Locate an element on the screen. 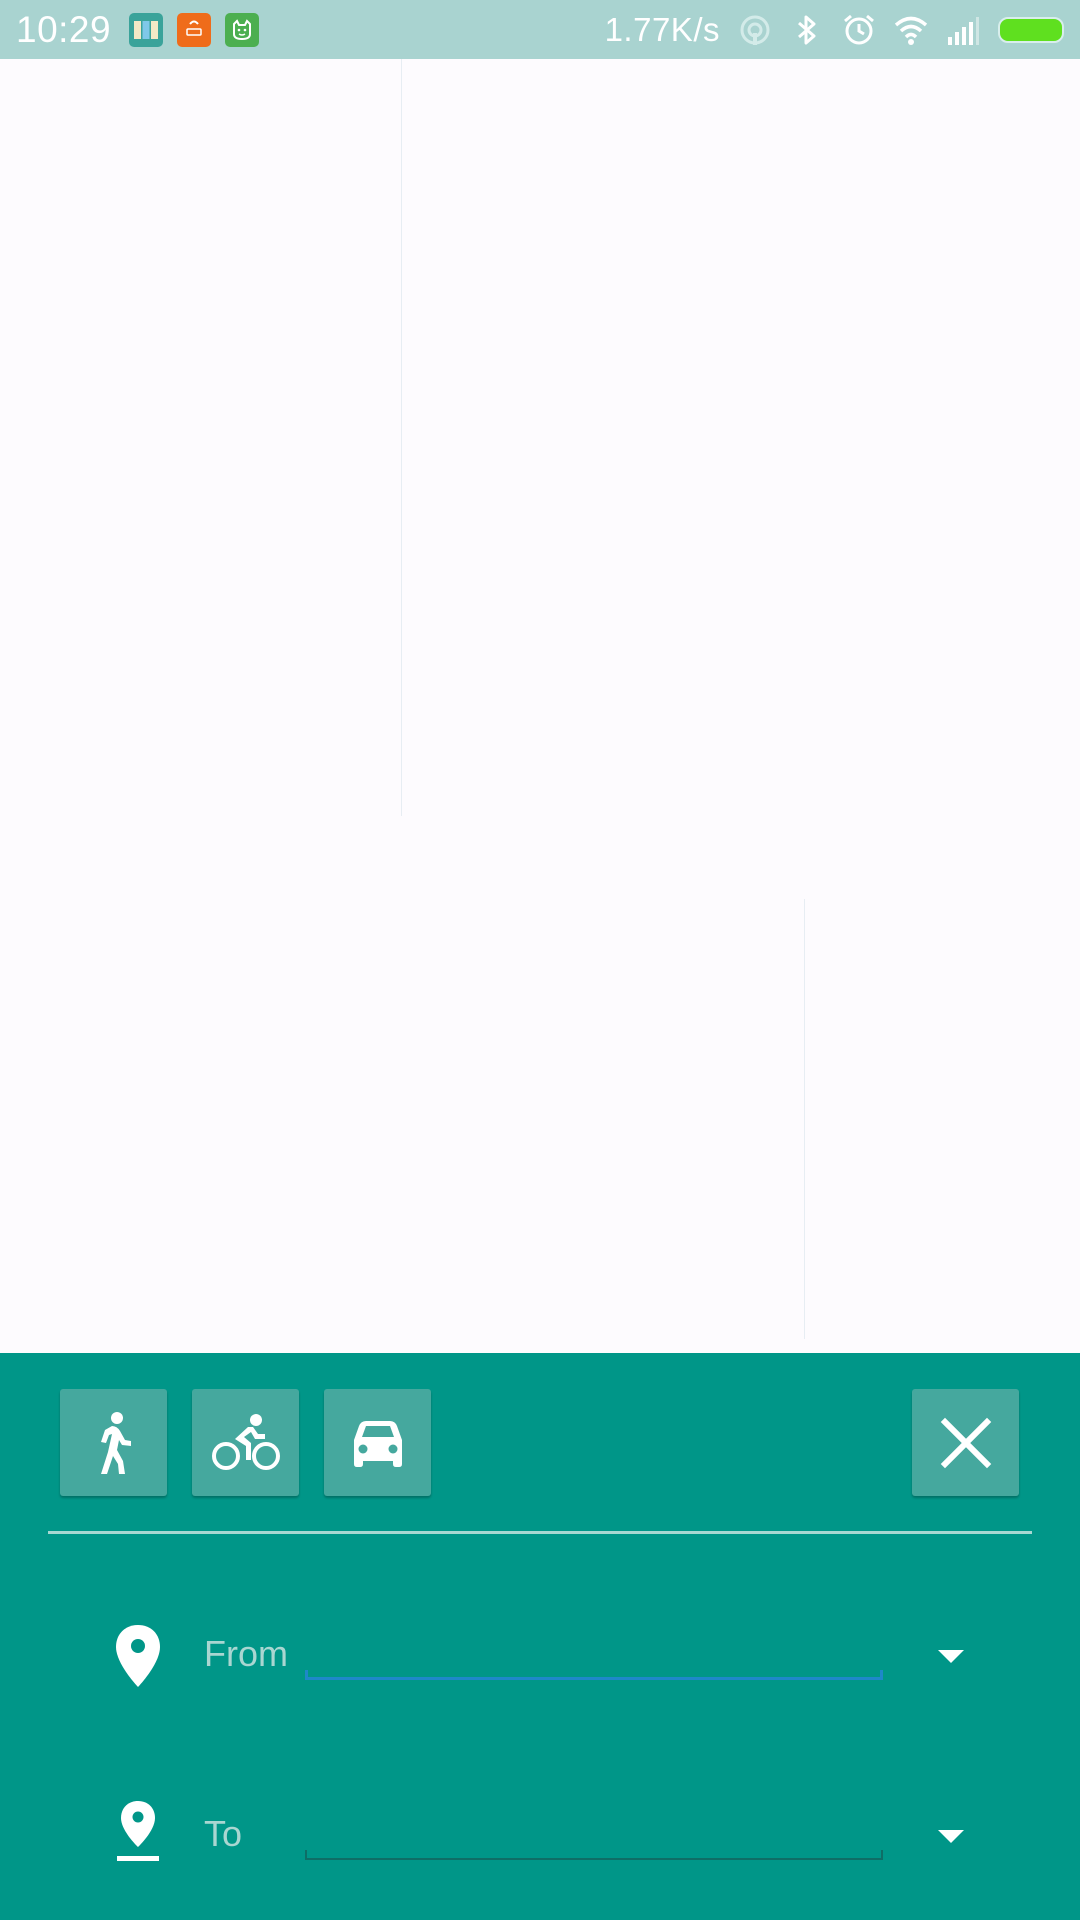 This screenshot has width=1080, height=1920. cat-app-icon is located at coordinates (242, 29).